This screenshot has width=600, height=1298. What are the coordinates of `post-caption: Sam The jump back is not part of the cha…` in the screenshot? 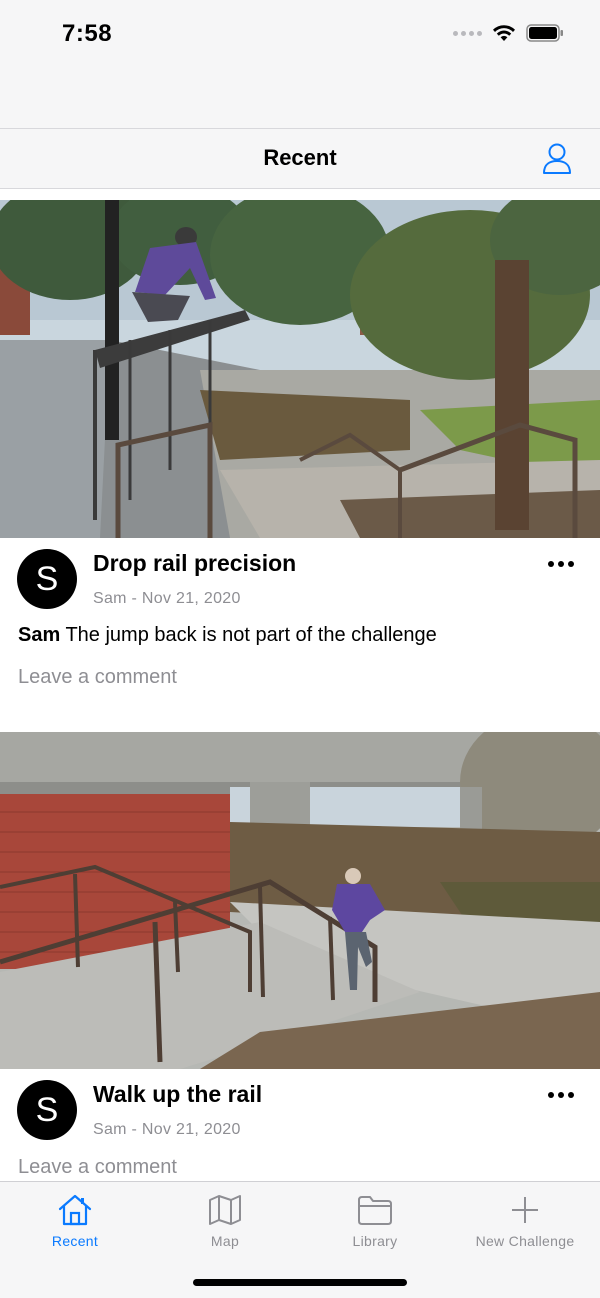 It's located at (227, 635).